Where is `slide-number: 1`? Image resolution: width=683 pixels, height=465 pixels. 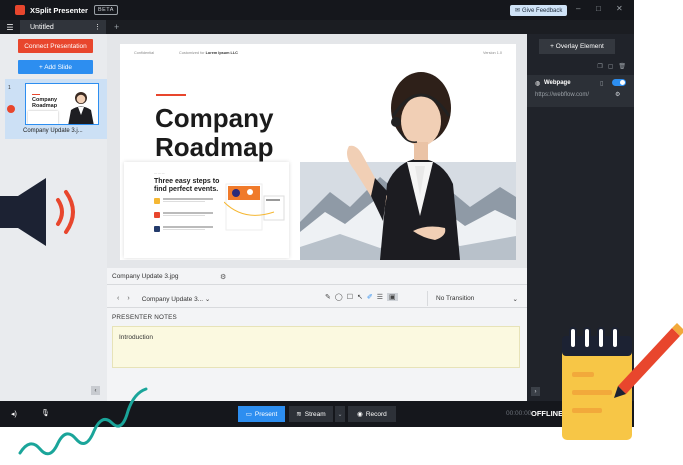
slide-number: 1 is located at coordinates (9, 88).